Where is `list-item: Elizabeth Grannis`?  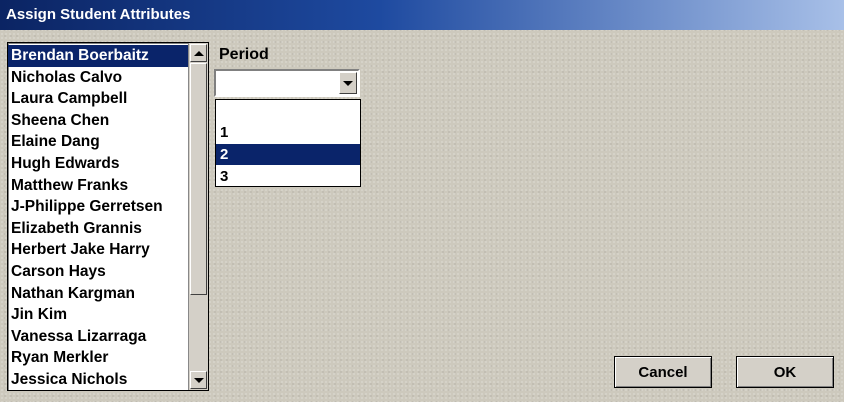
list-item: Elizabeth Grannis is located at coordinates (98, 229).